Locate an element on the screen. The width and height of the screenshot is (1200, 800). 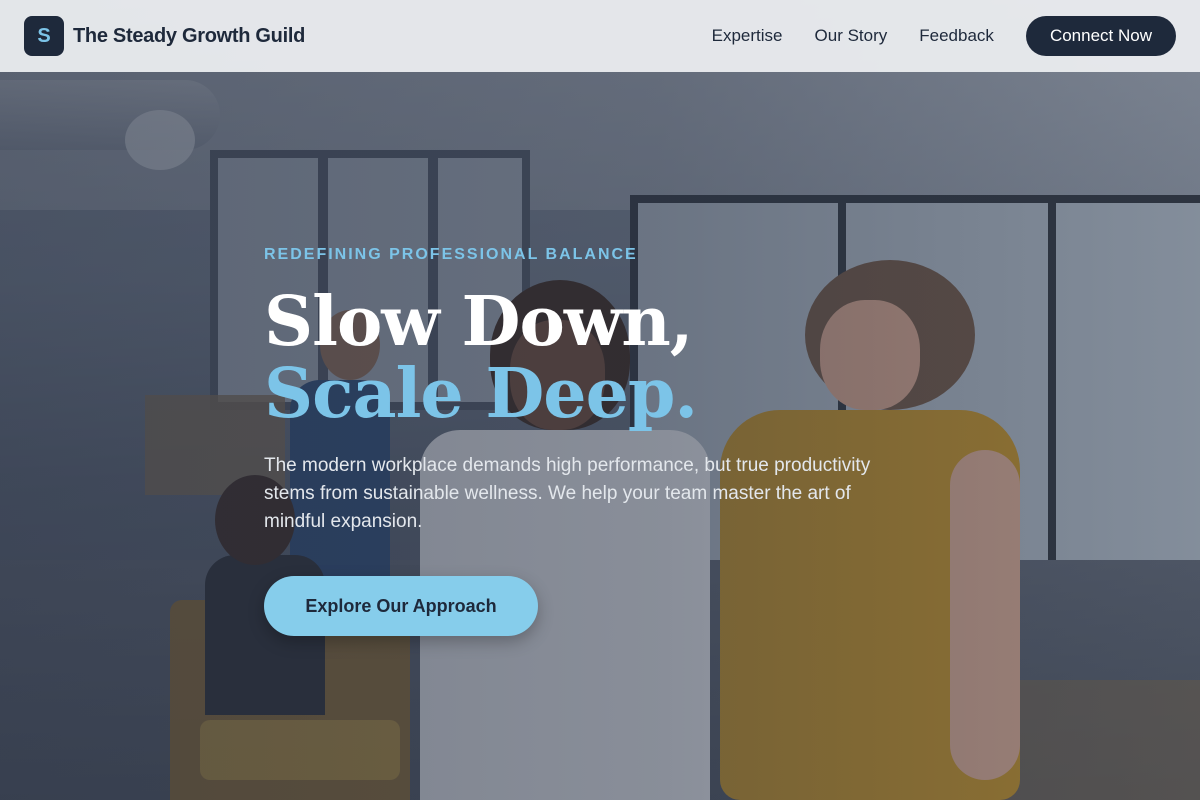
headline-line-1: Slow Down, is located at coordinates (478, 322).